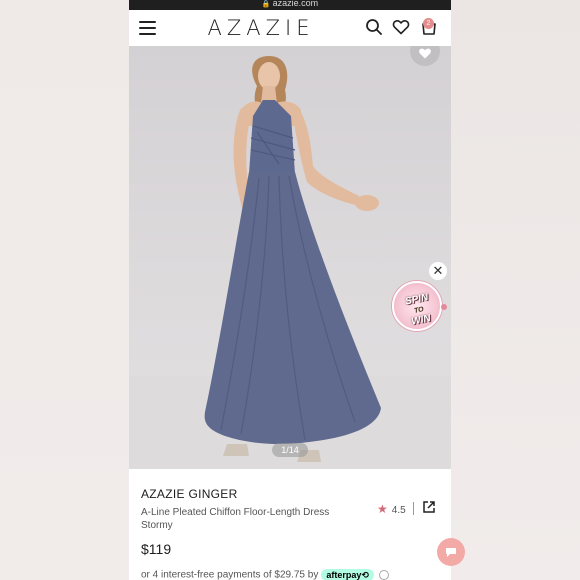 Image resolution: width=580 pixels, height=580 pixels. What do you see at coordinates (428, 23) in the screenshot?
I see `cart-count-badge: 2` at bounding box center [428, 23].